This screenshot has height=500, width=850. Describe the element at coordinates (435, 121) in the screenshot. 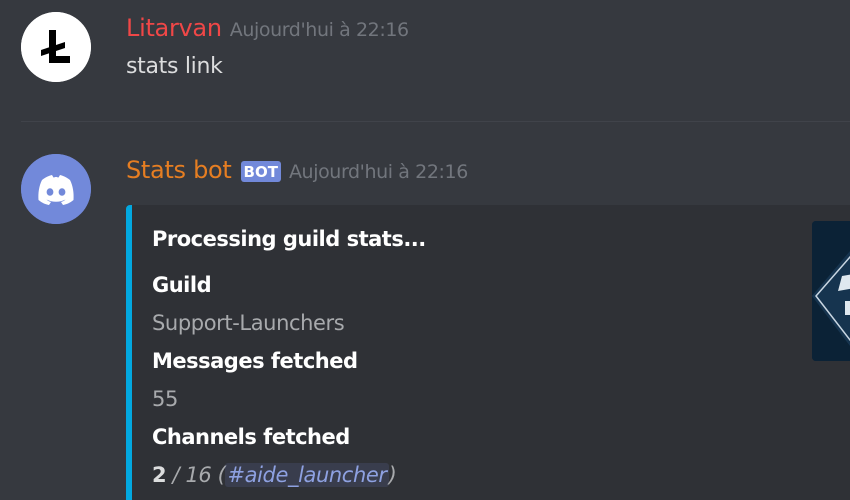

I see `message-divider` at that location.